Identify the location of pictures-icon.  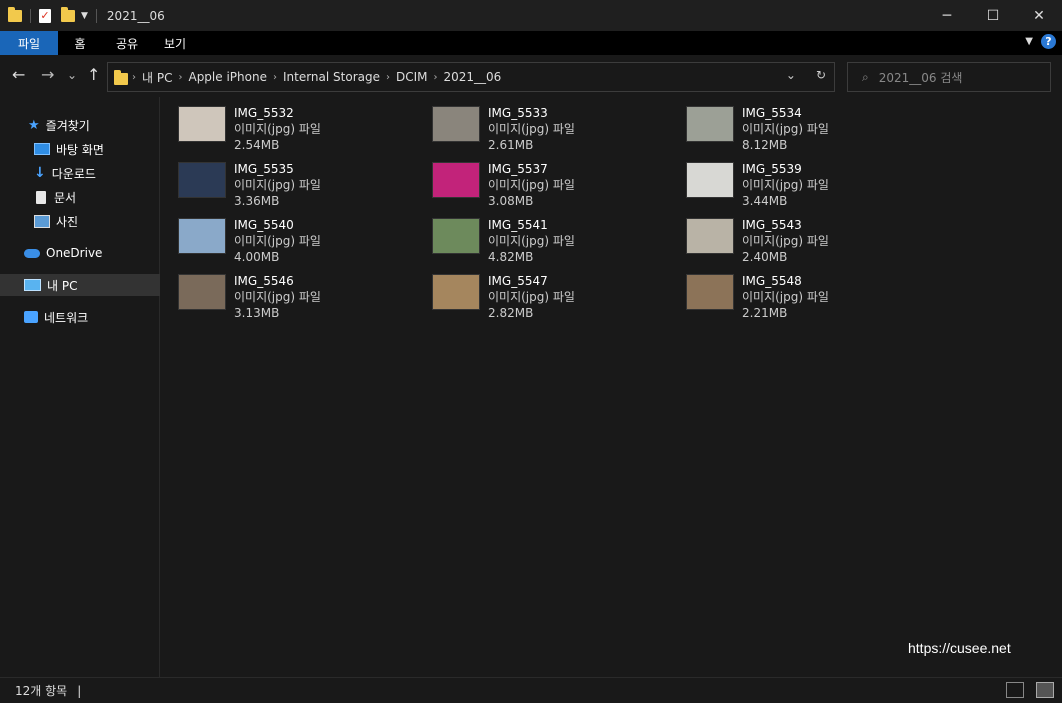
(42, 221).